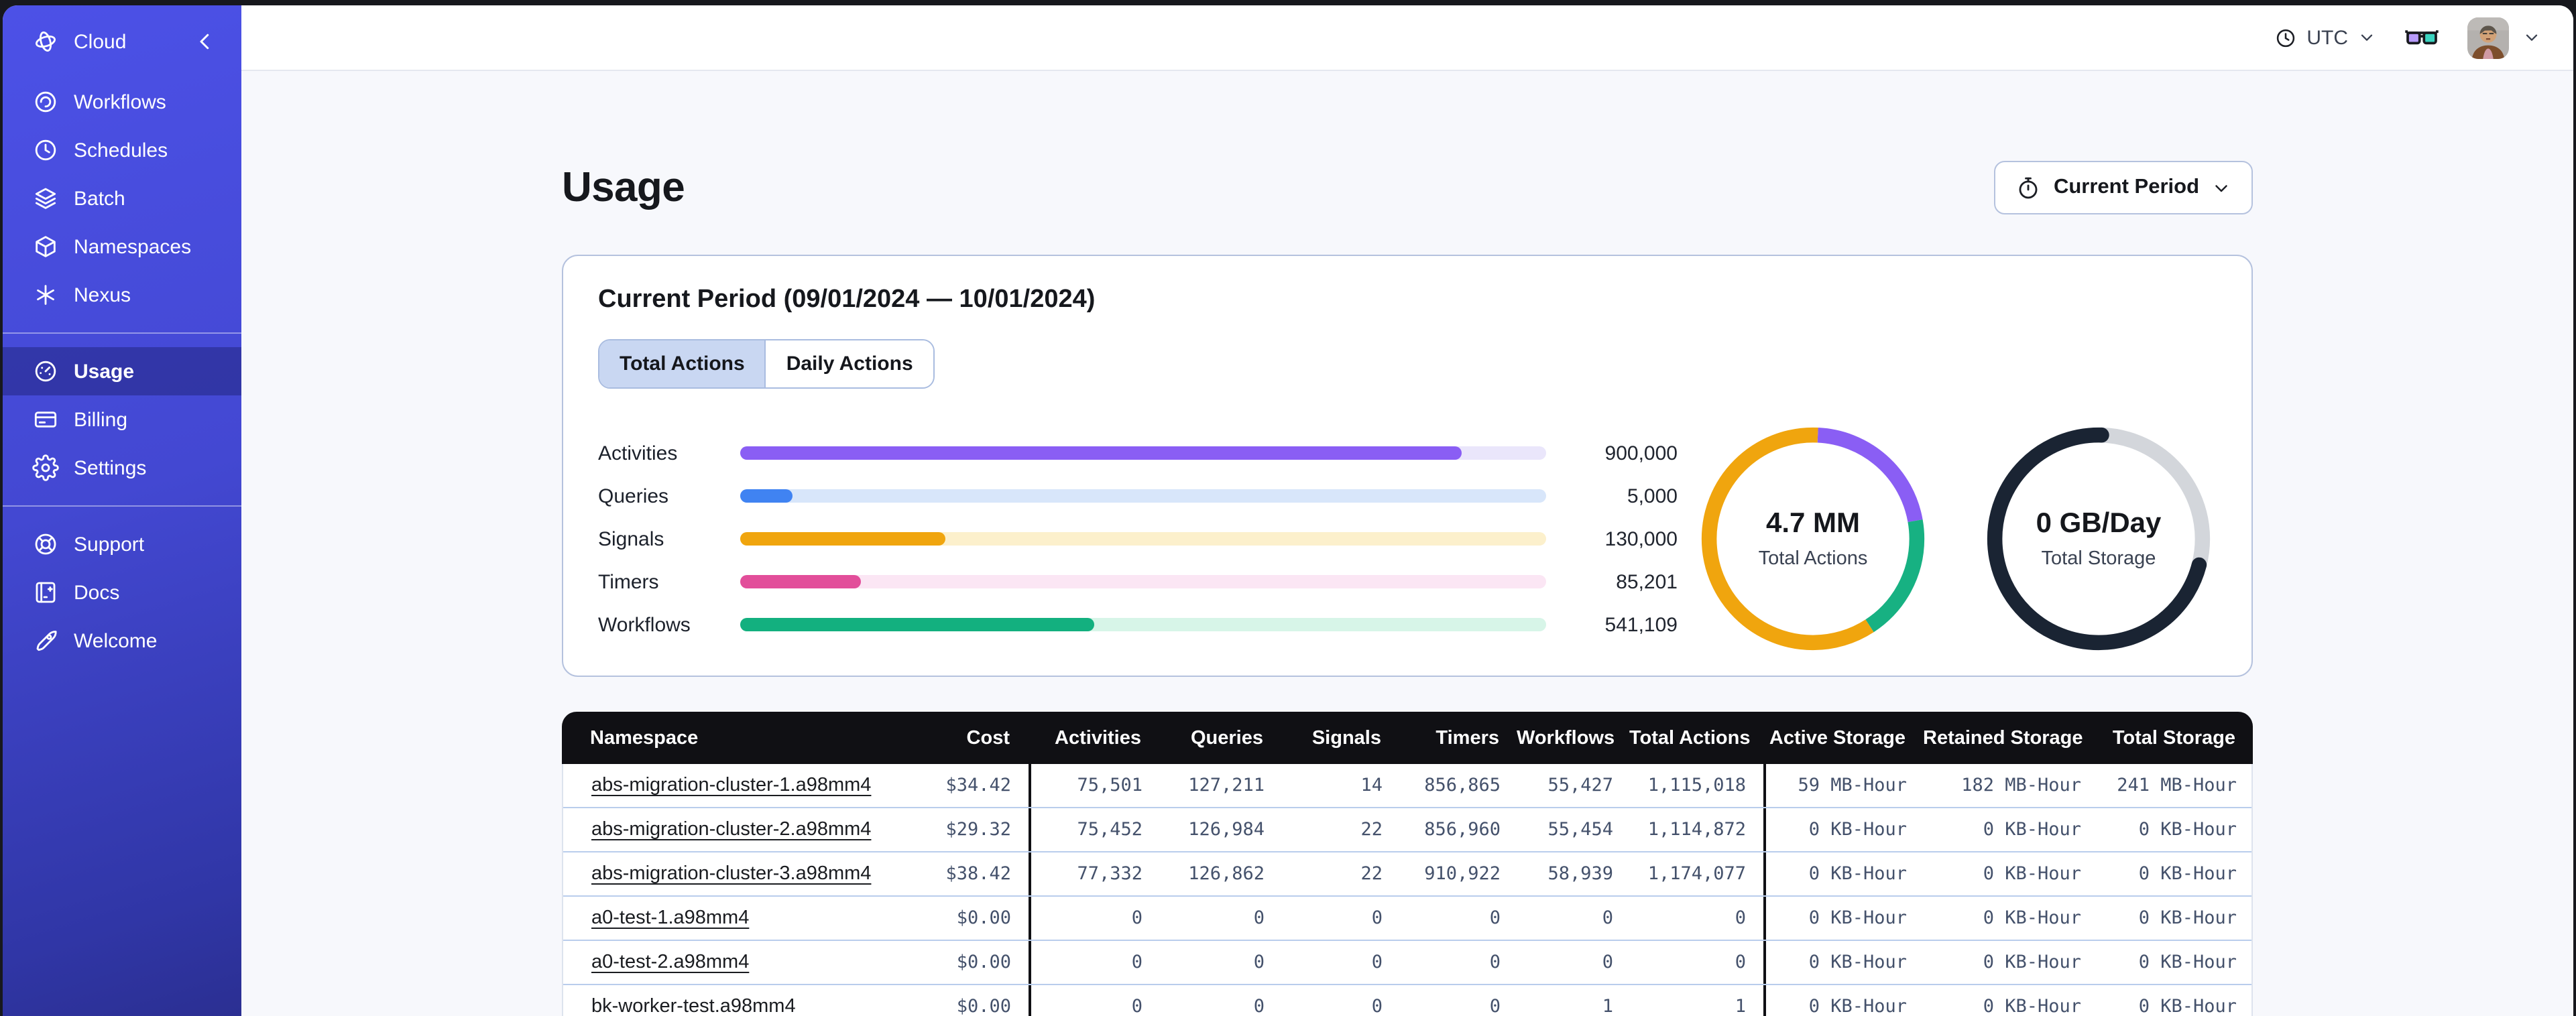  I want to click on namespace-link: abs-migration-cluster-2.a98mm4, so click(731, 829).